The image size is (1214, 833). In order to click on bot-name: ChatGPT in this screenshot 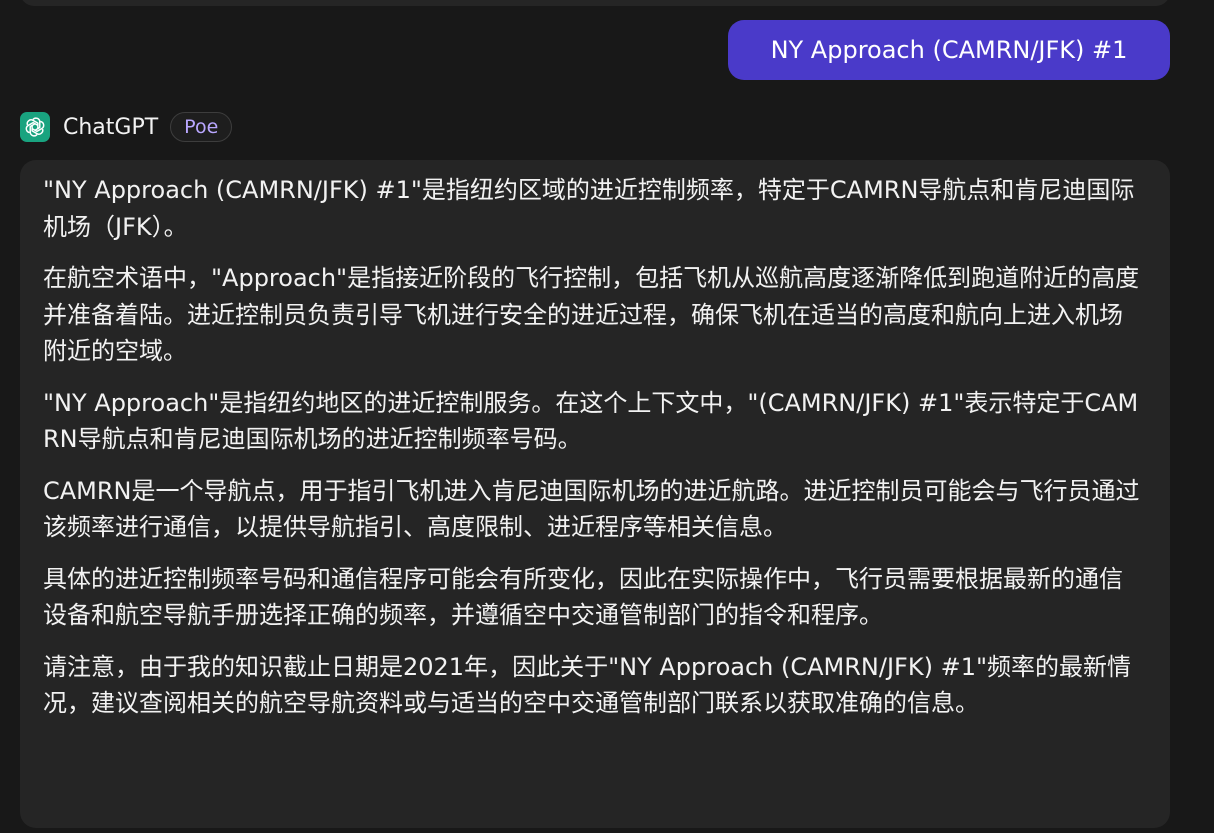, I will do `click(110, 127)`.